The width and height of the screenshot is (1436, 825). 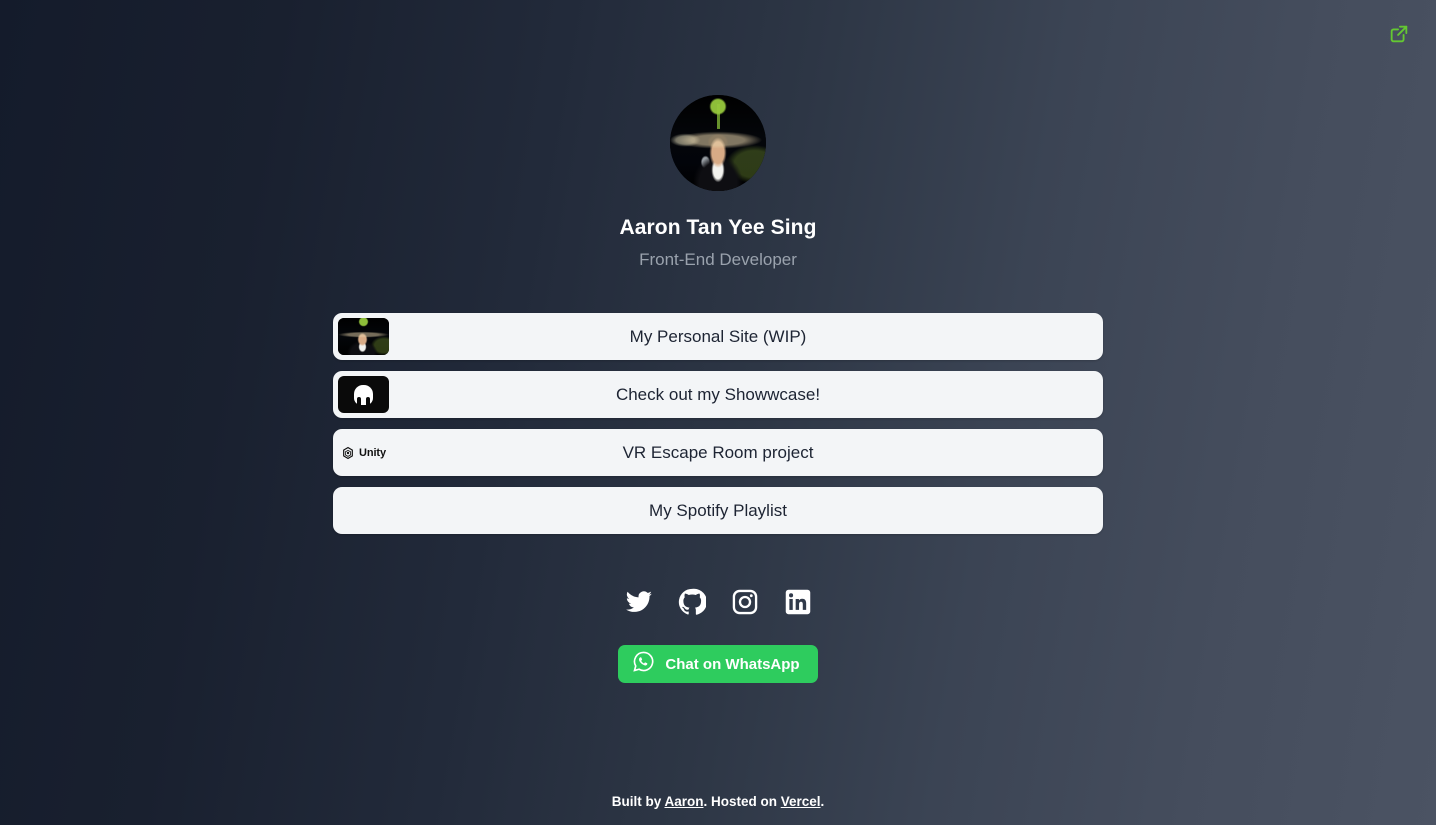 I want to click on personal-site-thumbnail-image, so click(x=363, y=336).